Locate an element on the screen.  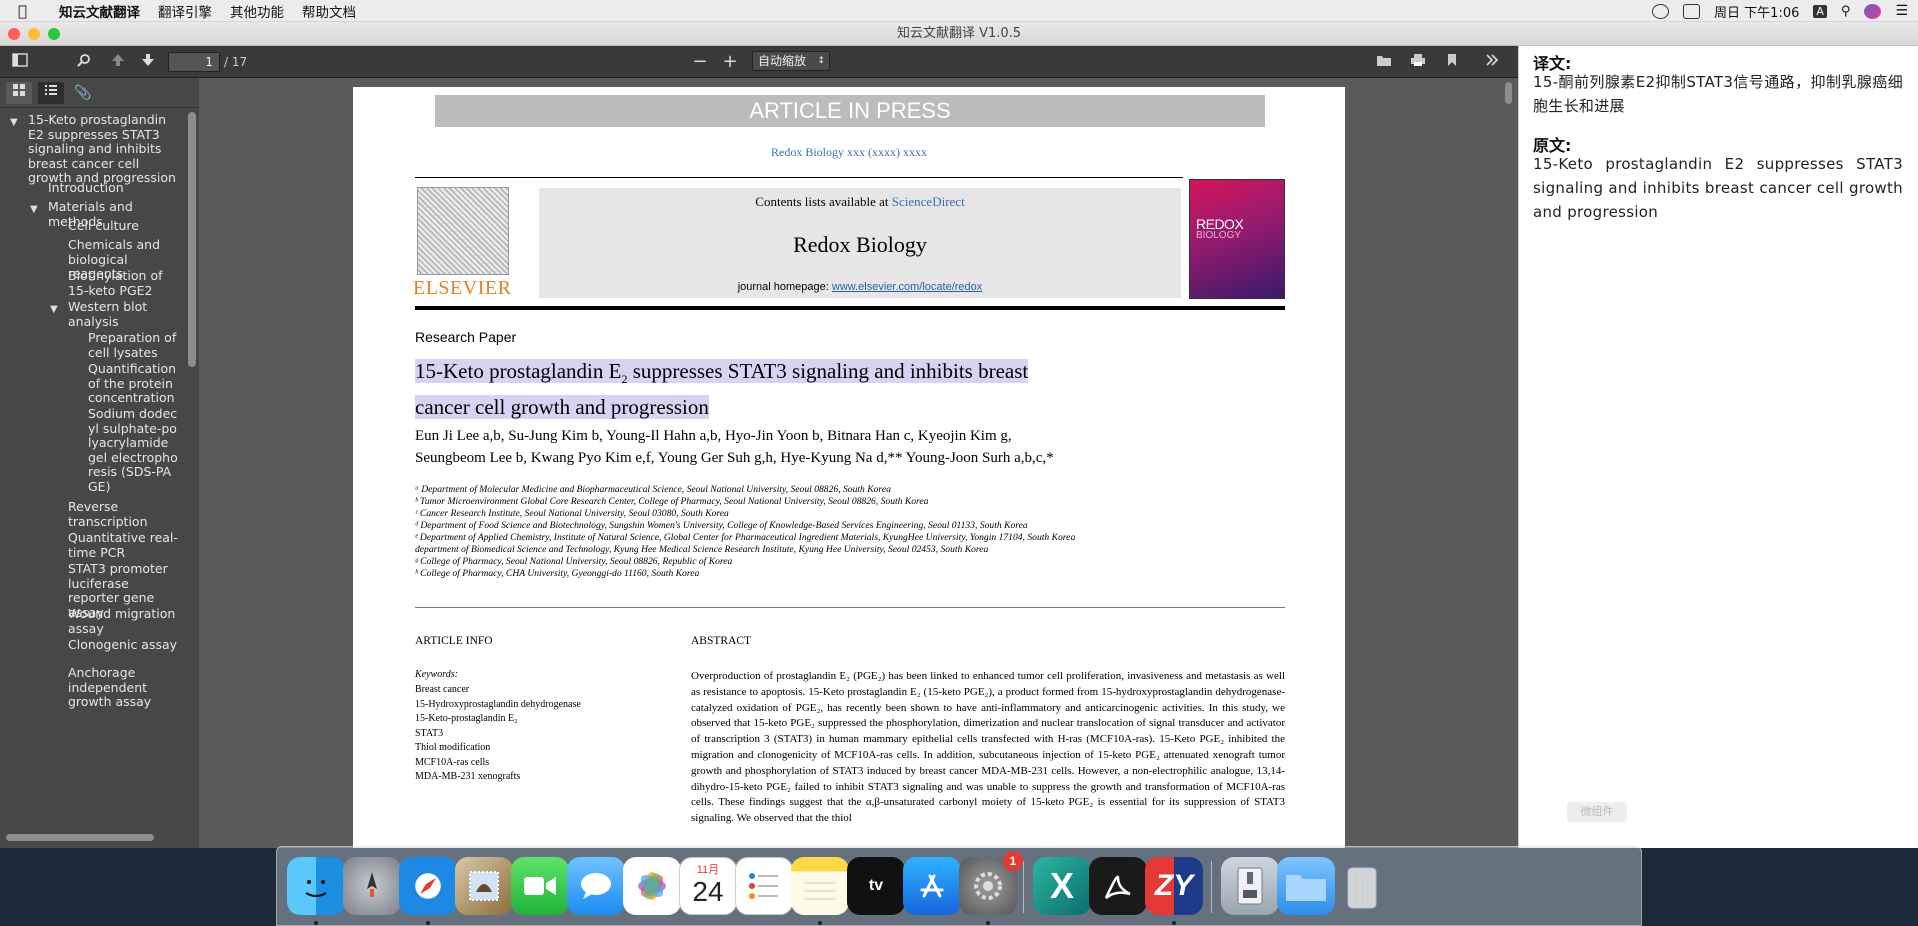
homepage-prefix: journal homepage: is located at coordinates (784, 287).